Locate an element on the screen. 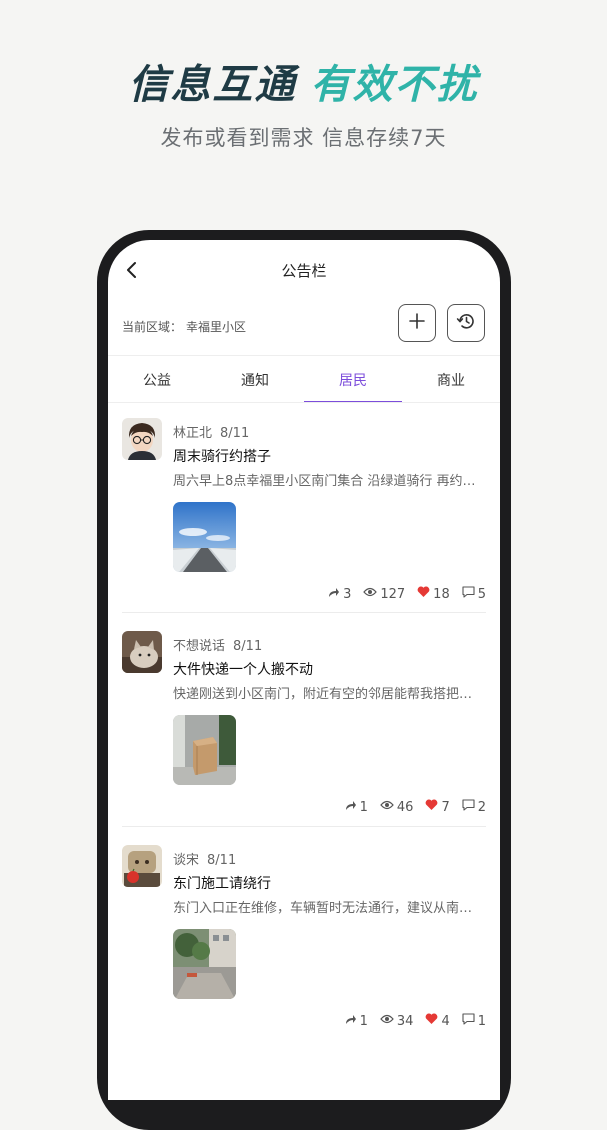 This screenshot has height=1130, width=607. like-stat: 18 is located at coordinates (433, 594).